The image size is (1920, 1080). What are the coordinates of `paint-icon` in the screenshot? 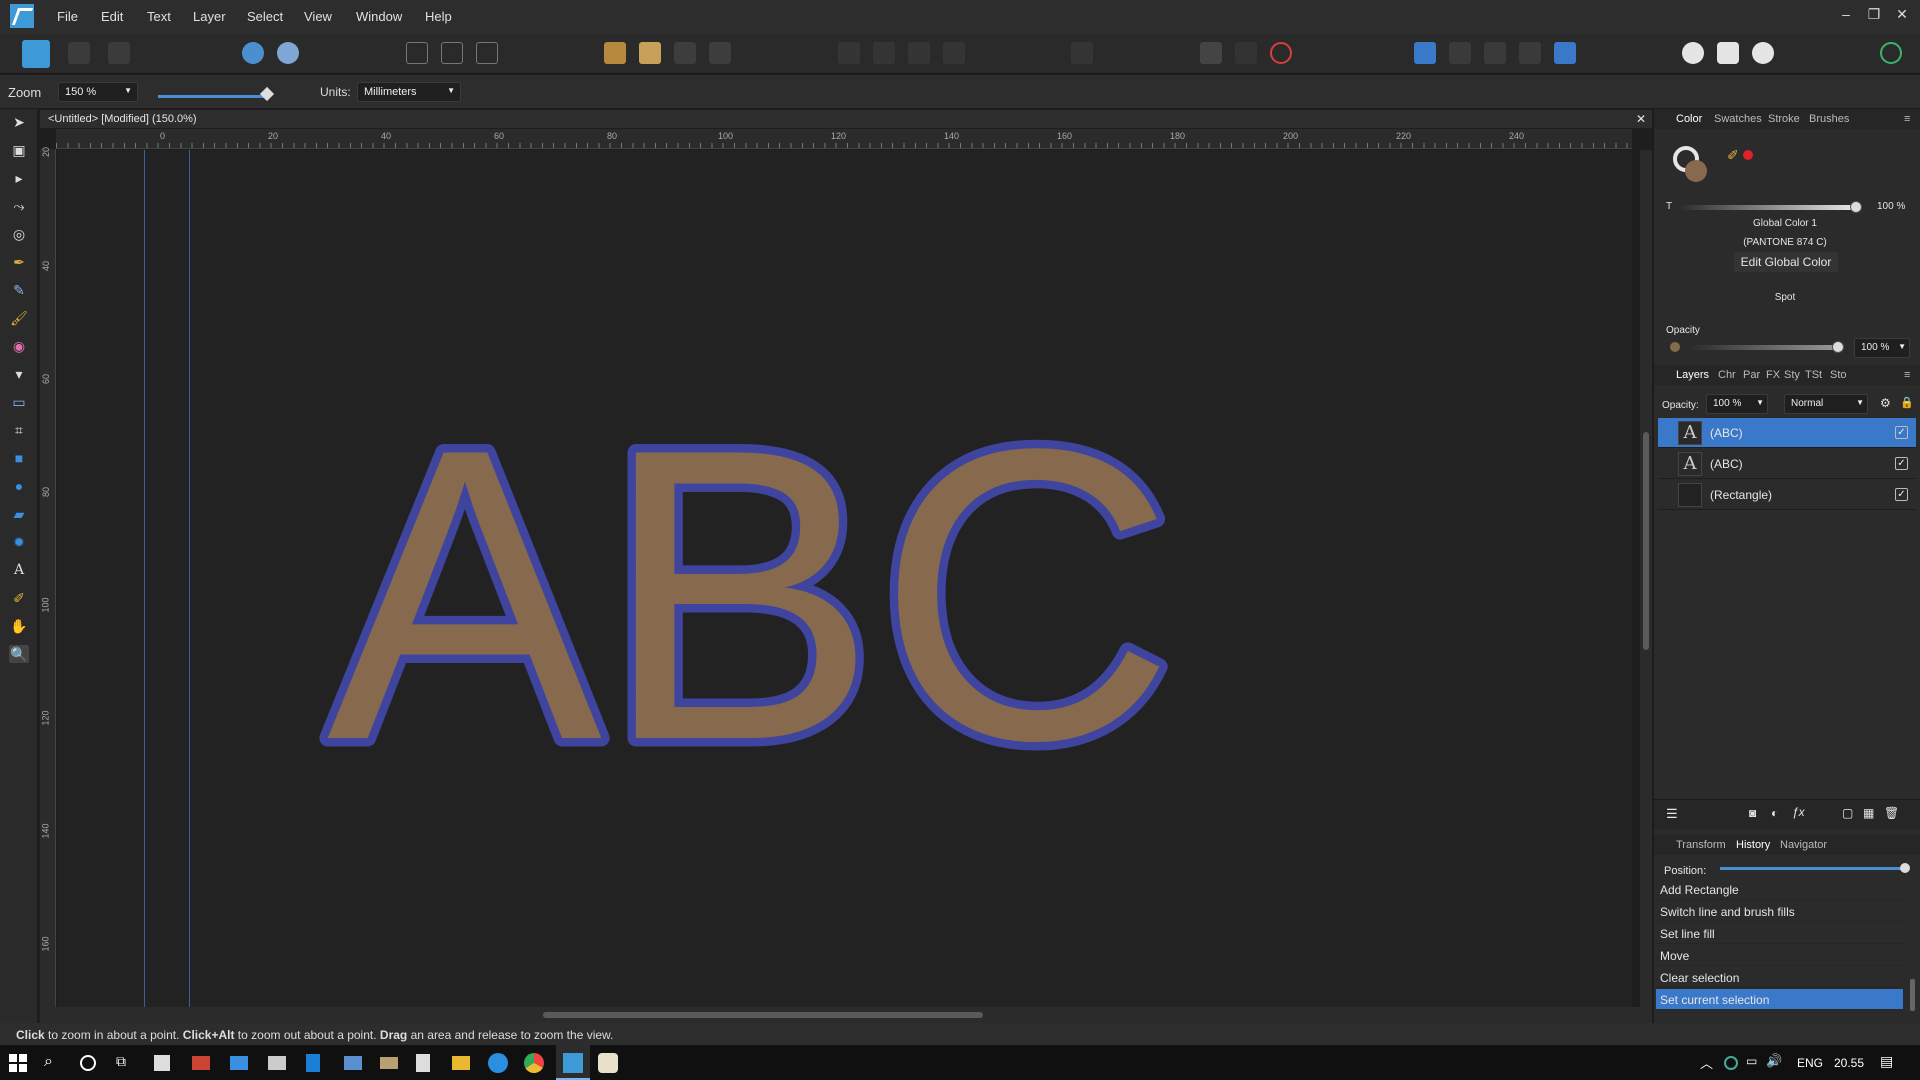 It's located at (608, 1063).